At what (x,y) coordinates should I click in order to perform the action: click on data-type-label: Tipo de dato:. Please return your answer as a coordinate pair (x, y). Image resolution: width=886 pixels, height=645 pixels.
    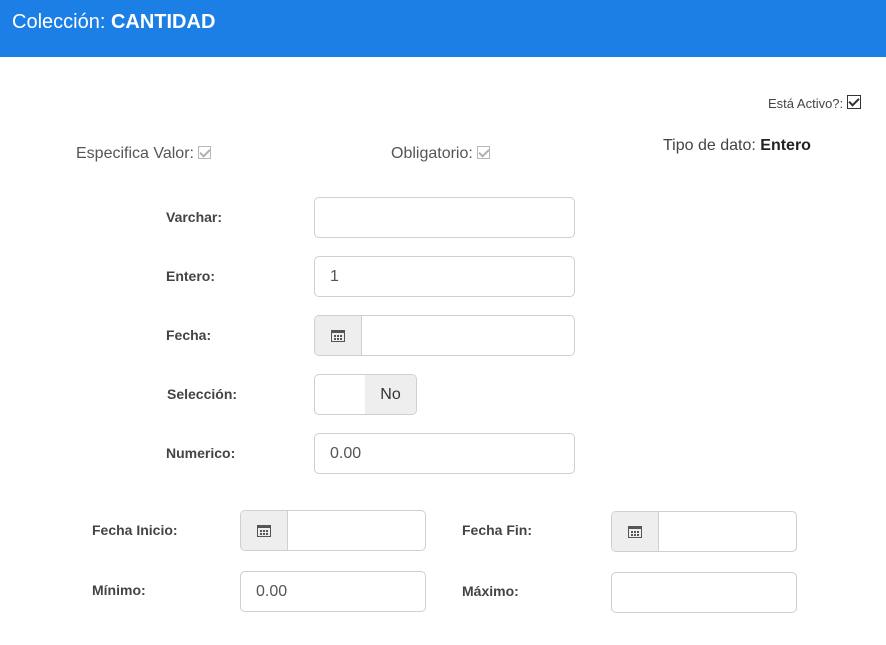
    Looking at the image, I should click on (709, 145).